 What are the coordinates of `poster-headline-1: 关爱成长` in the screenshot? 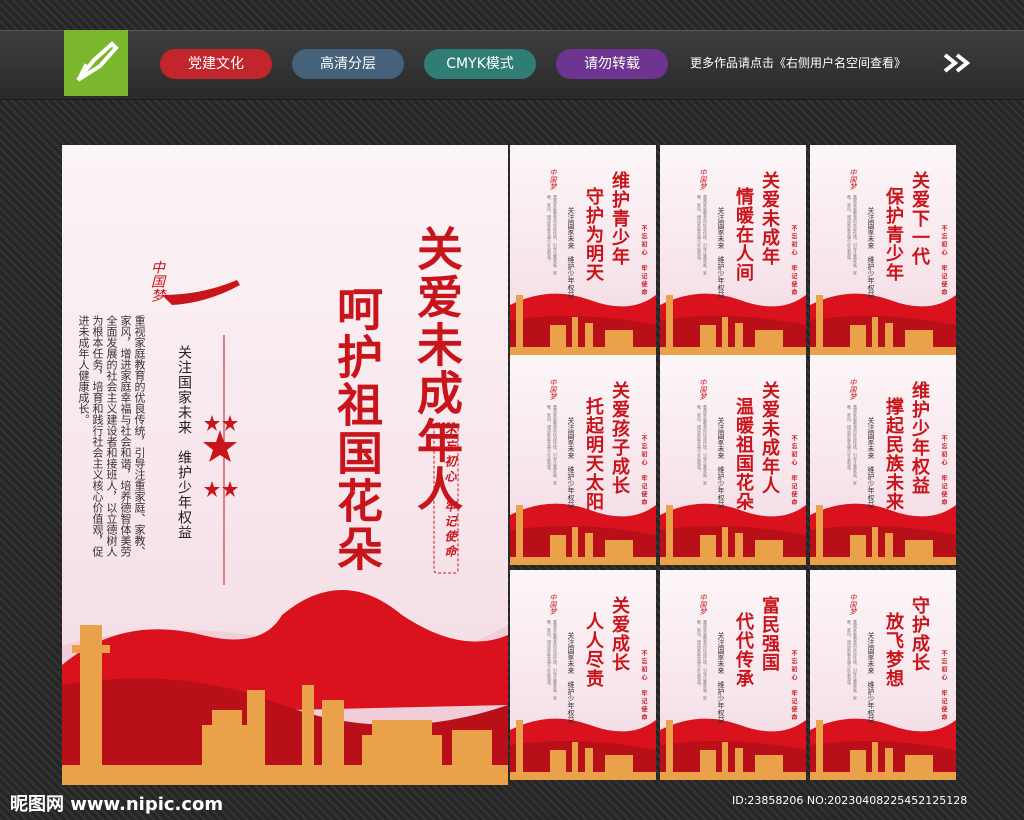 It's located at (619, 634).